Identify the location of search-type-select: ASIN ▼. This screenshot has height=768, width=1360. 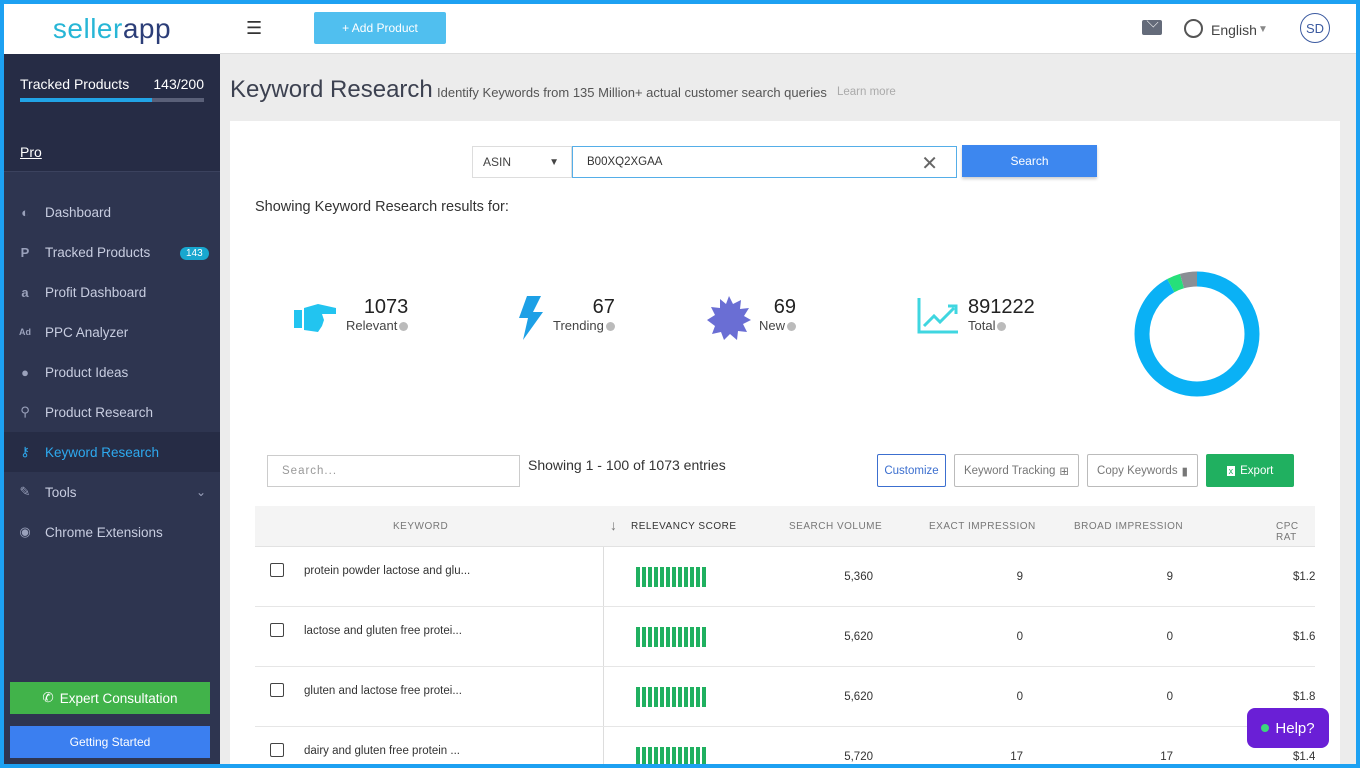
(522, 162).